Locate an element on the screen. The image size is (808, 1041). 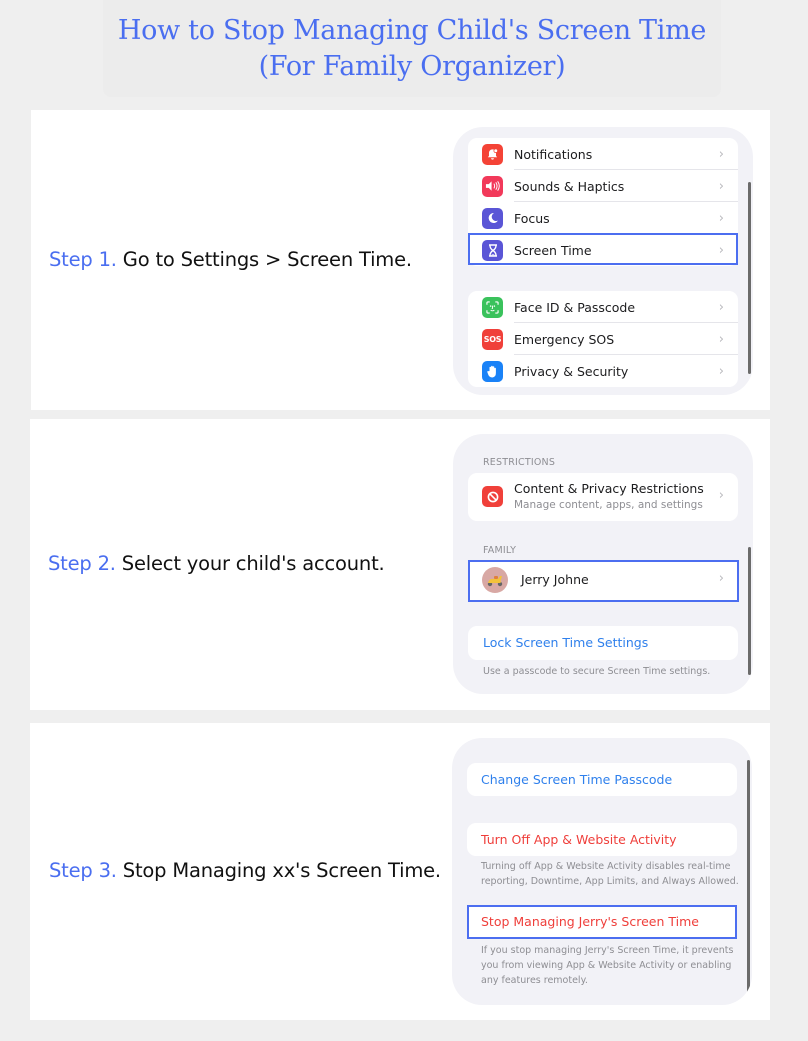
row-label: Emergency SOS is located at coordinates (564, 339).